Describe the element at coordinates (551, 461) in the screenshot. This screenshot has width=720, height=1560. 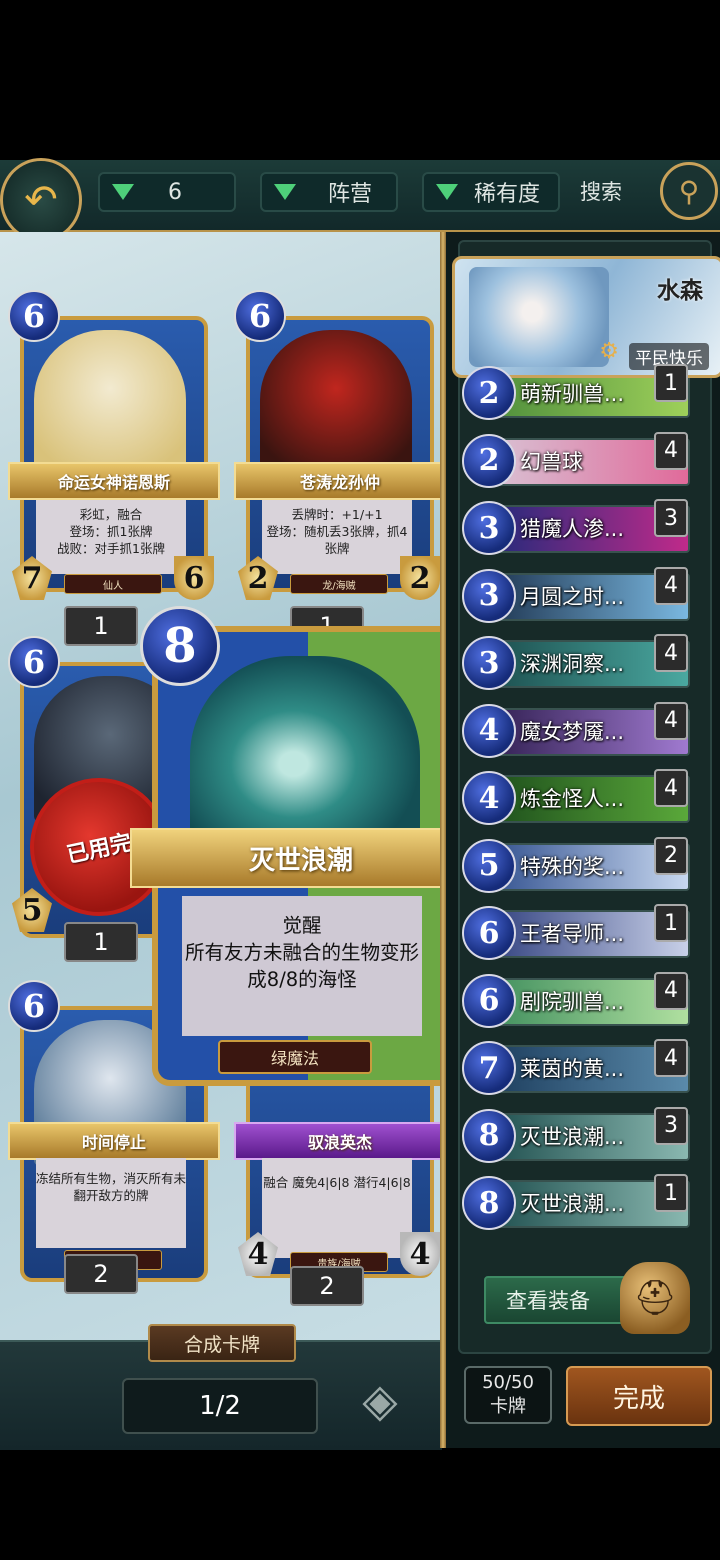
I see `deck-item-name: 幻兽球` at that location.